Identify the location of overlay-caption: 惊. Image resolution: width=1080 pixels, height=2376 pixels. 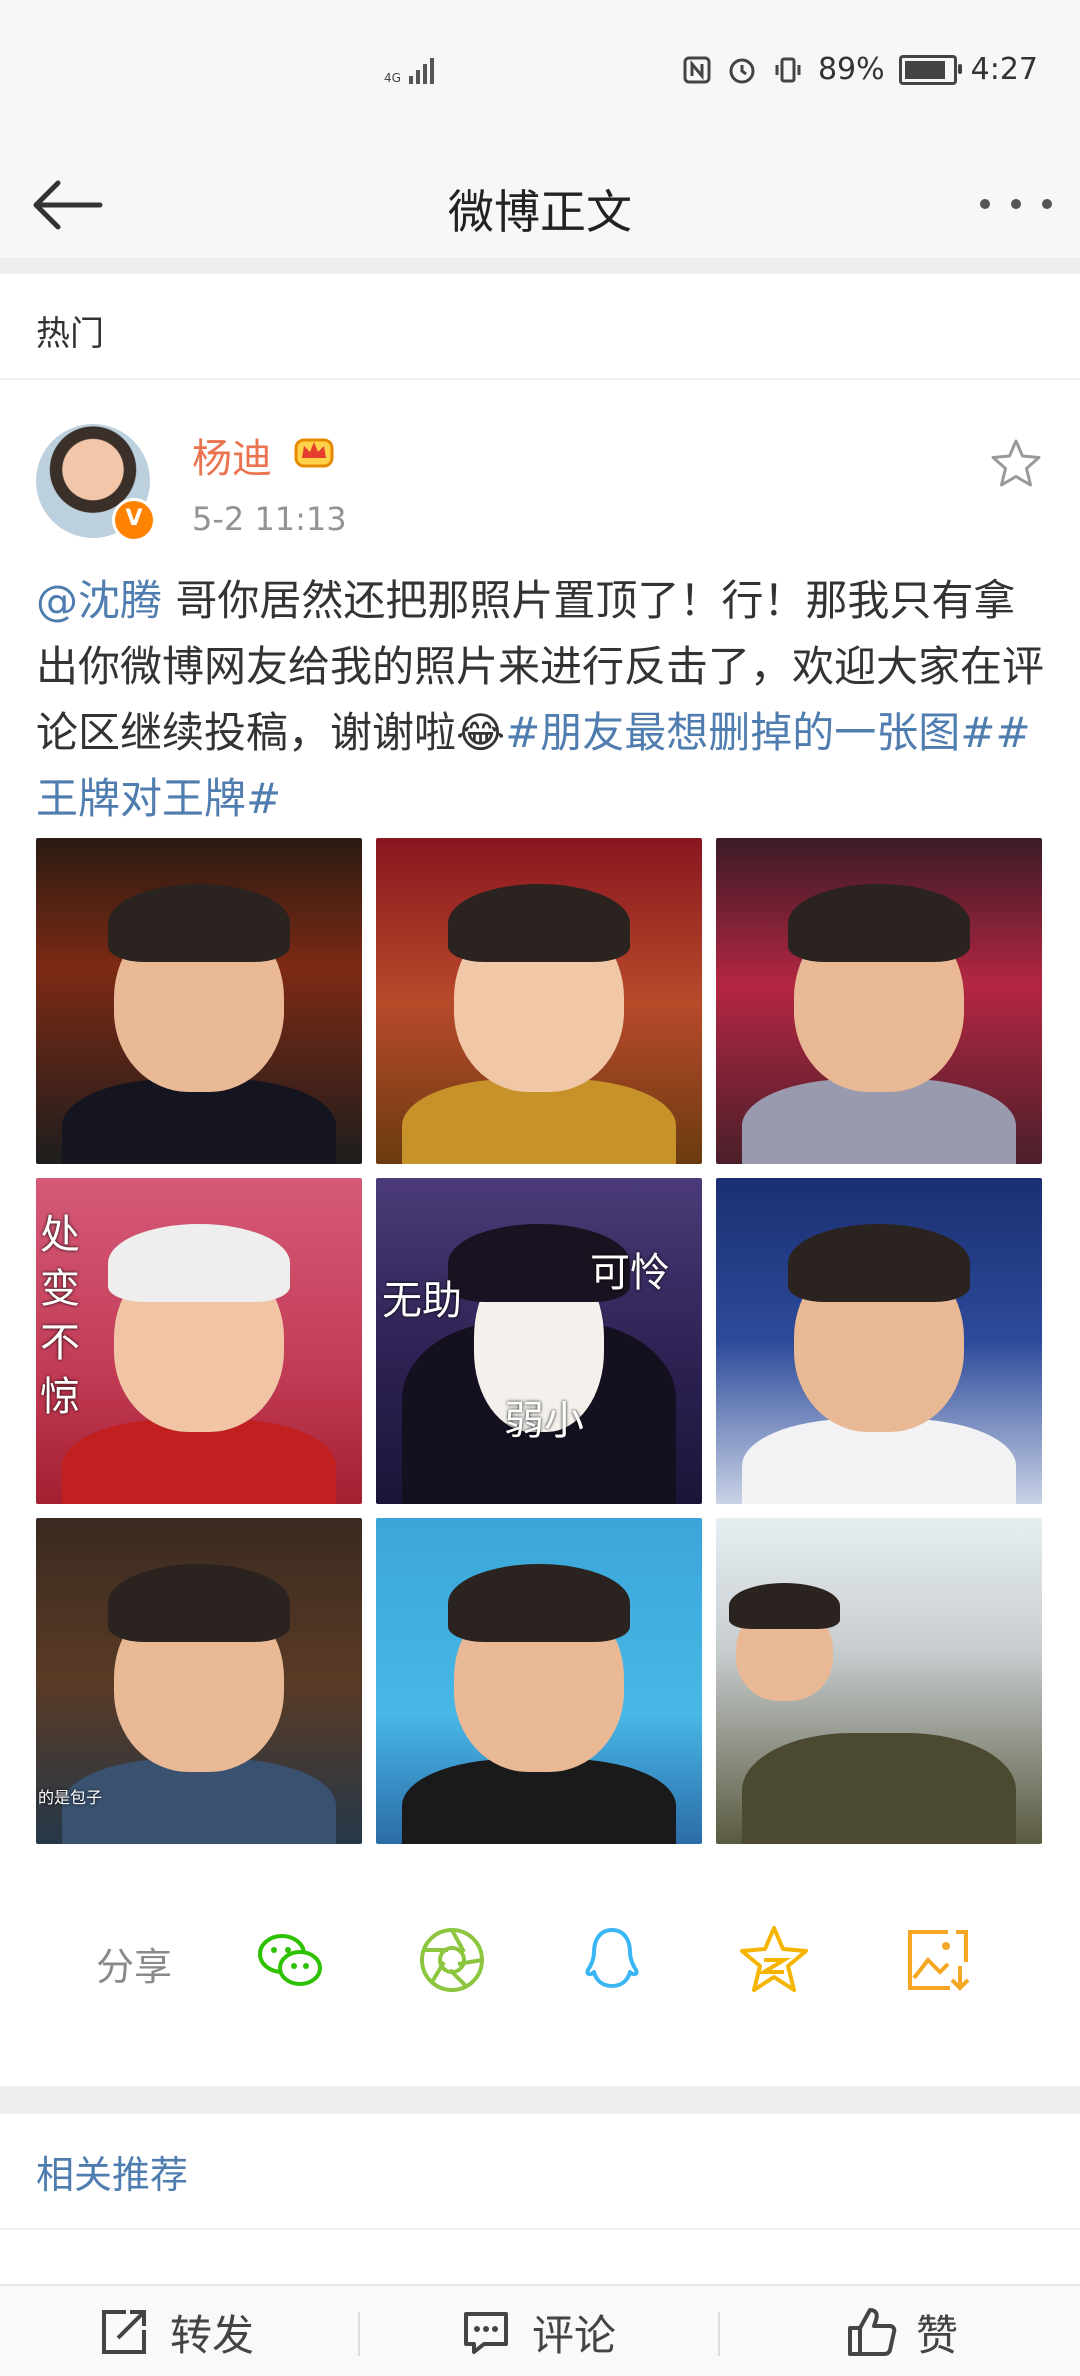
(60, 1397).